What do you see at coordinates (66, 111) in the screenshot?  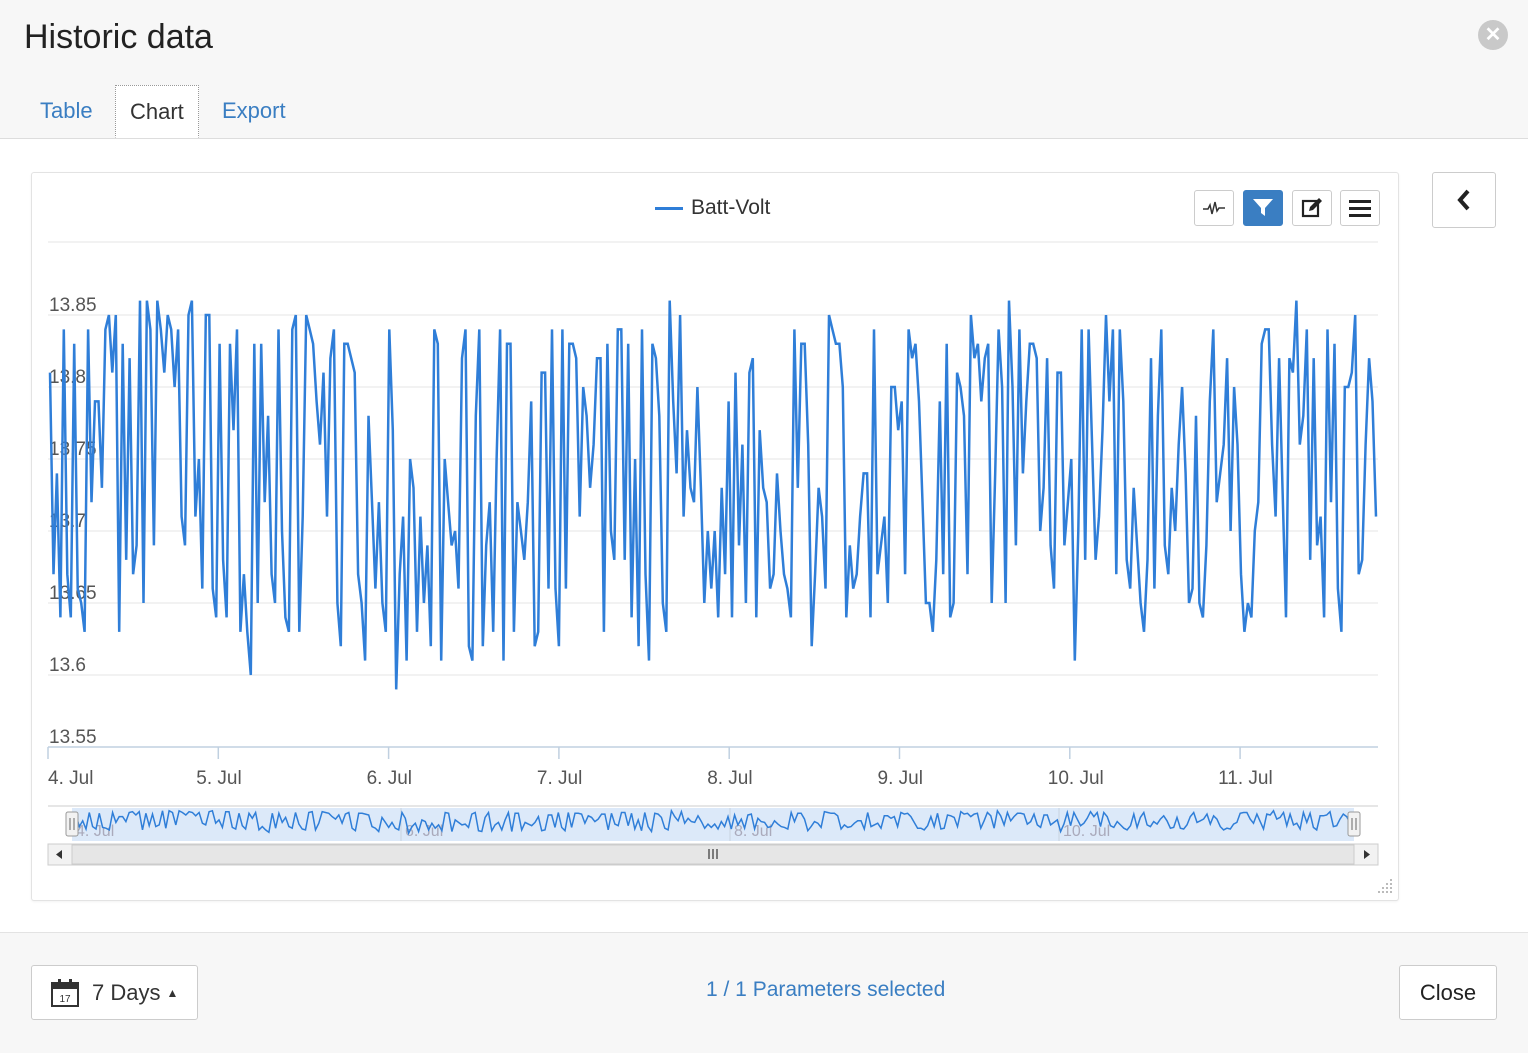 I see `tab-table: Table` at bounding box center [66, 111].